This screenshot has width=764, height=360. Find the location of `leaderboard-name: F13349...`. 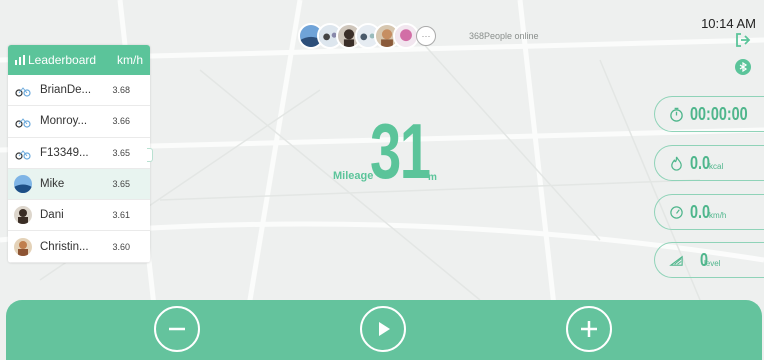

leaderboard-name: F13349... is located at coordinates (64, 152).